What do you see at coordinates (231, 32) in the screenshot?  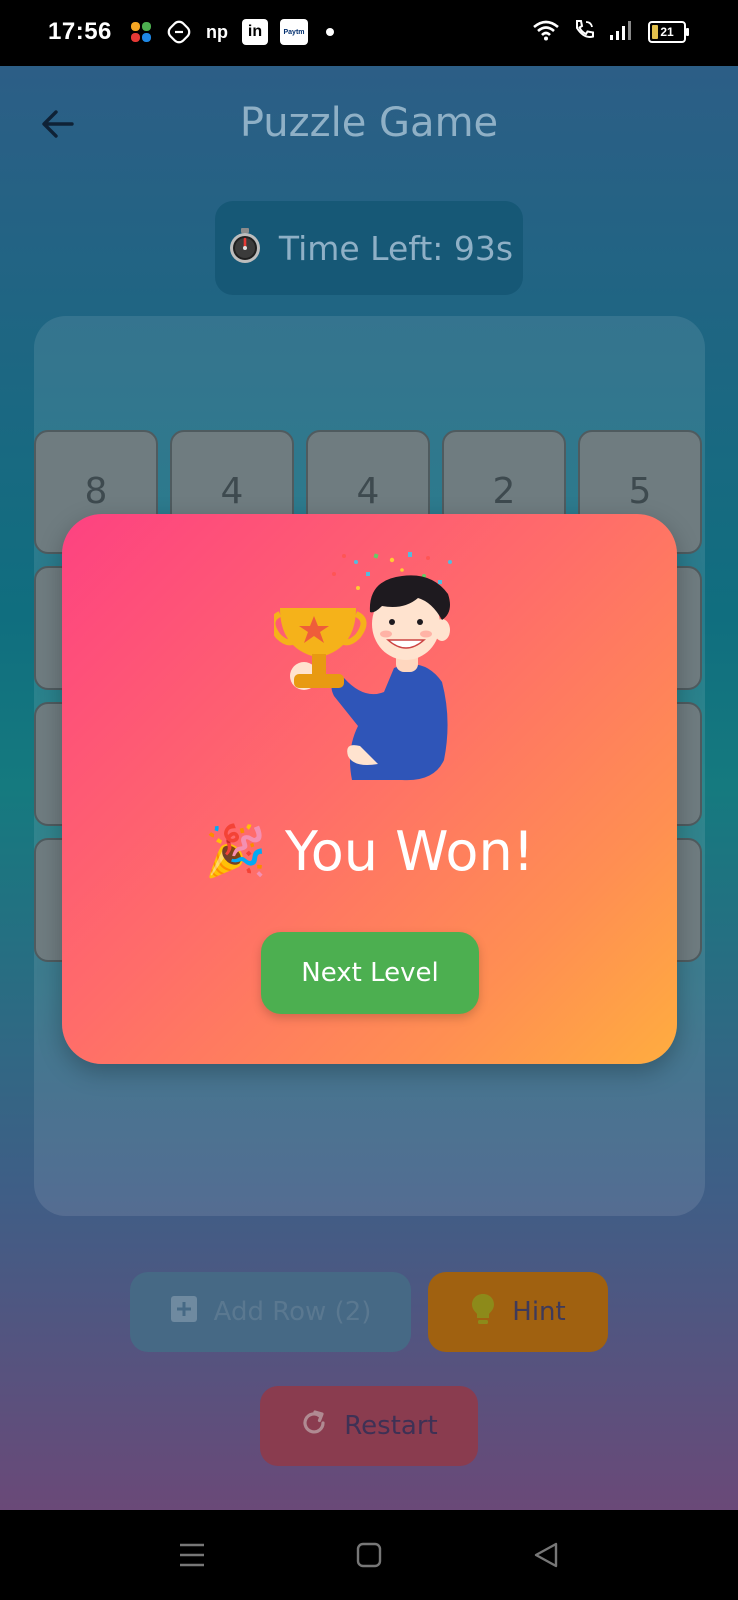 I see `notification-icons: np in Paytm` at bounding box center [231, 32].